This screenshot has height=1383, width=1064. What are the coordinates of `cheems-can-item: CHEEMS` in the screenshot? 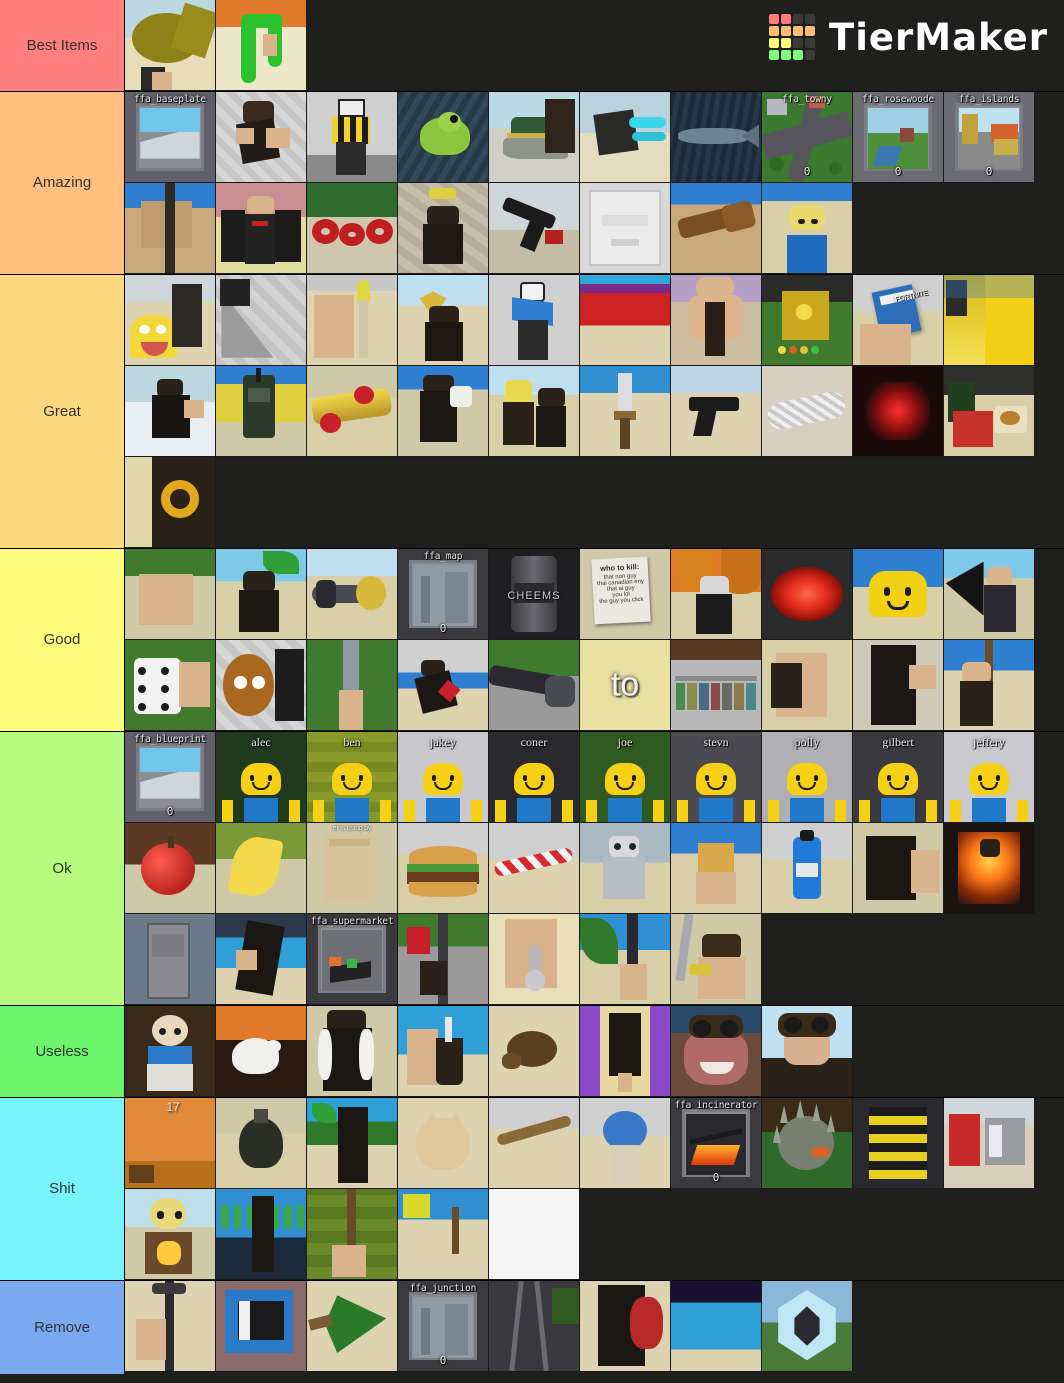 It's located at (534, 594).